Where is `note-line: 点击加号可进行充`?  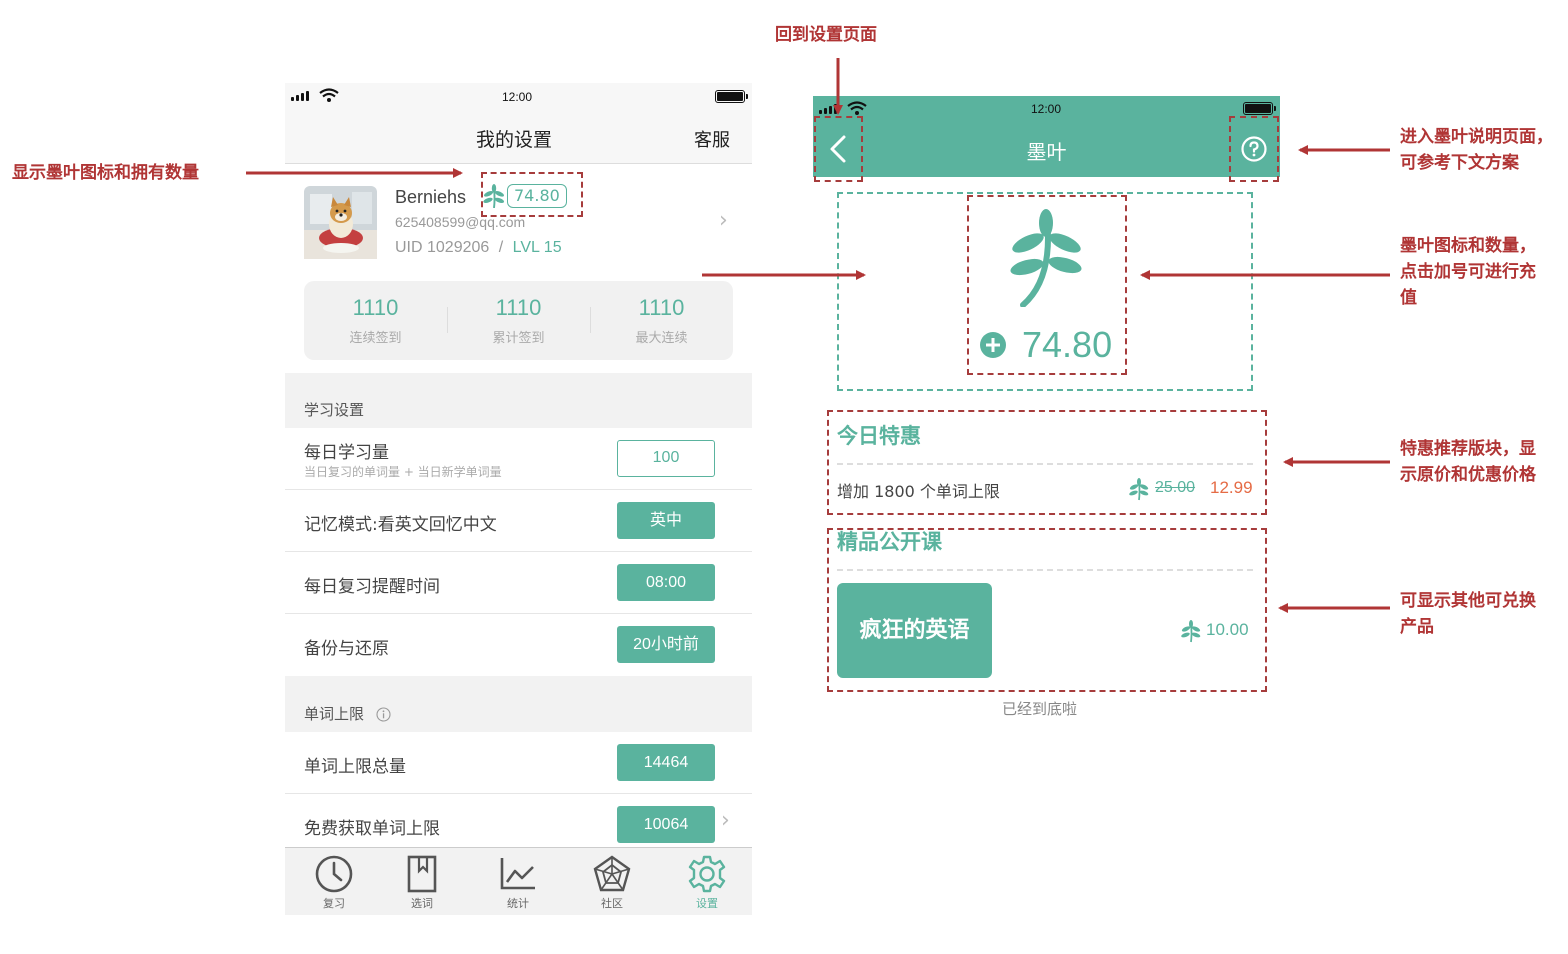
note-line: 点击加号可进行充 is located at coordinates (1468, 272).